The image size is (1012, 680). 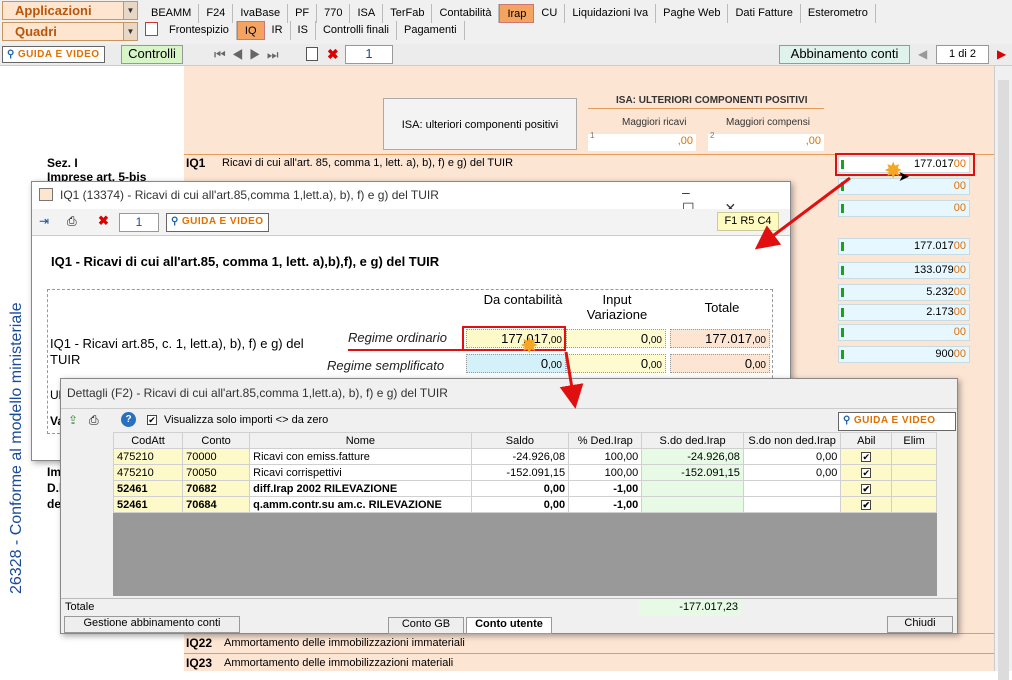 I want to click on click-sparkle-icon: ✸, so click(x=529, y=345).